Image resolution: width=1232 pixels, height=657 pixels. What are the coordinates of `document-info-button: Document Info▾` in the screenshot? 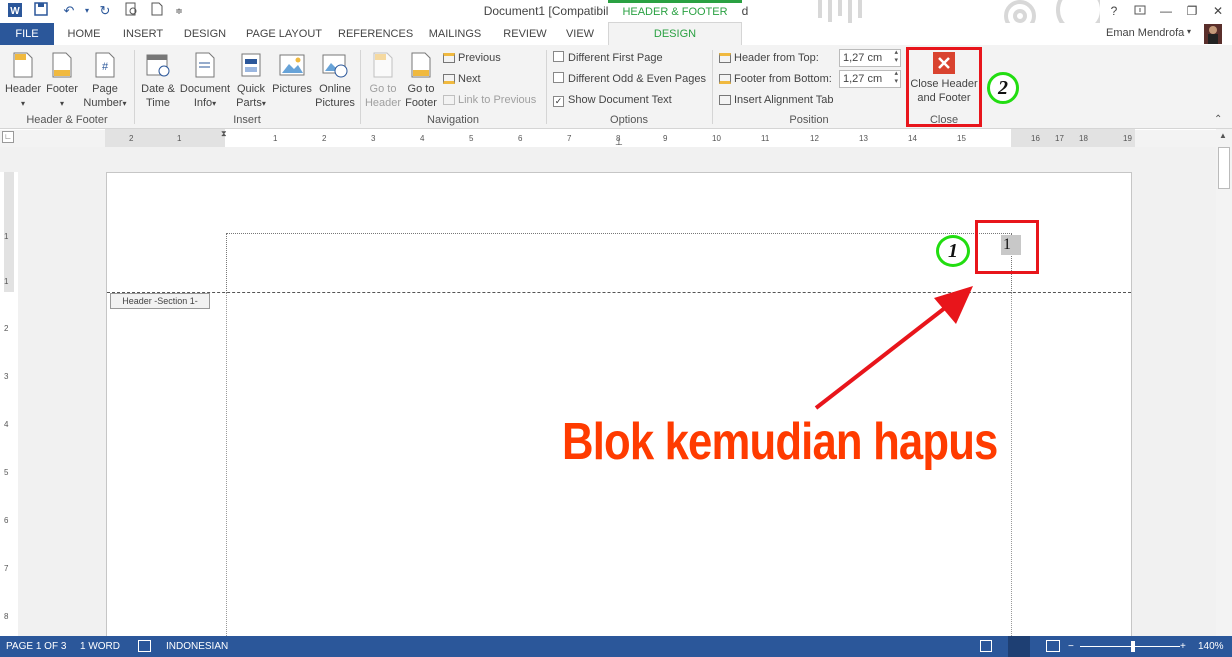 It's located at (205, 81).